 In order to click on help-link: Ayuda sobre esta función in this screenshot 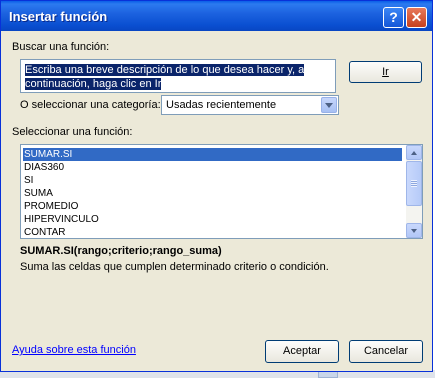, I will do `click(74, 350)`.